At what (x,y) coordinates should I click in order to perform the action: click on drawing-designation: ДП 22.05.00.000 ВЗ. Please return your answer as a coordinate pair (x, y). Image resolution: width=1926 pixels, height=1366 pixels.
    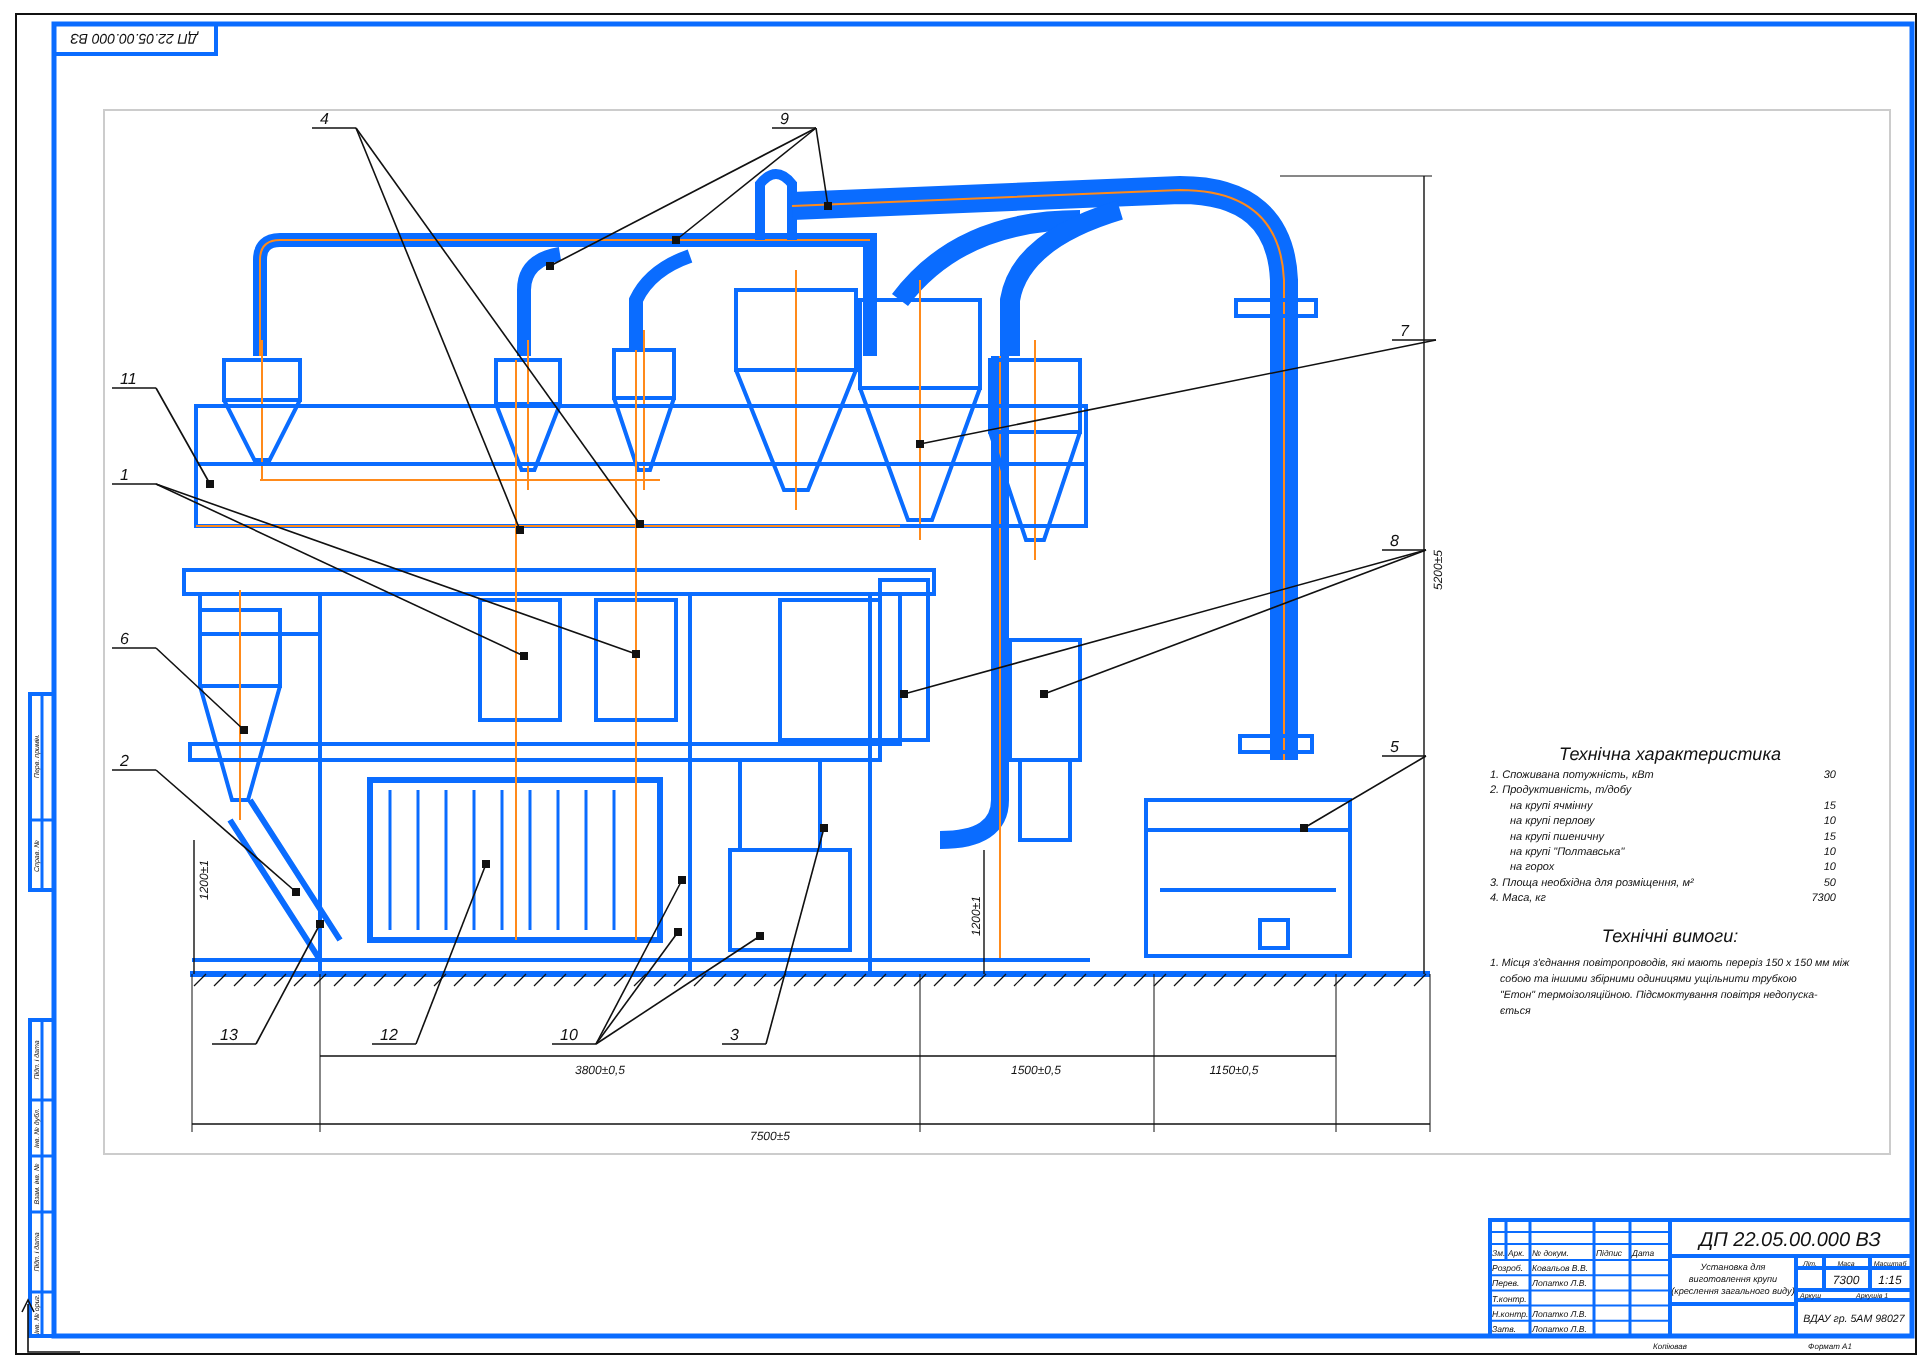
    Looking at the image, I should click on (1790, 1241).